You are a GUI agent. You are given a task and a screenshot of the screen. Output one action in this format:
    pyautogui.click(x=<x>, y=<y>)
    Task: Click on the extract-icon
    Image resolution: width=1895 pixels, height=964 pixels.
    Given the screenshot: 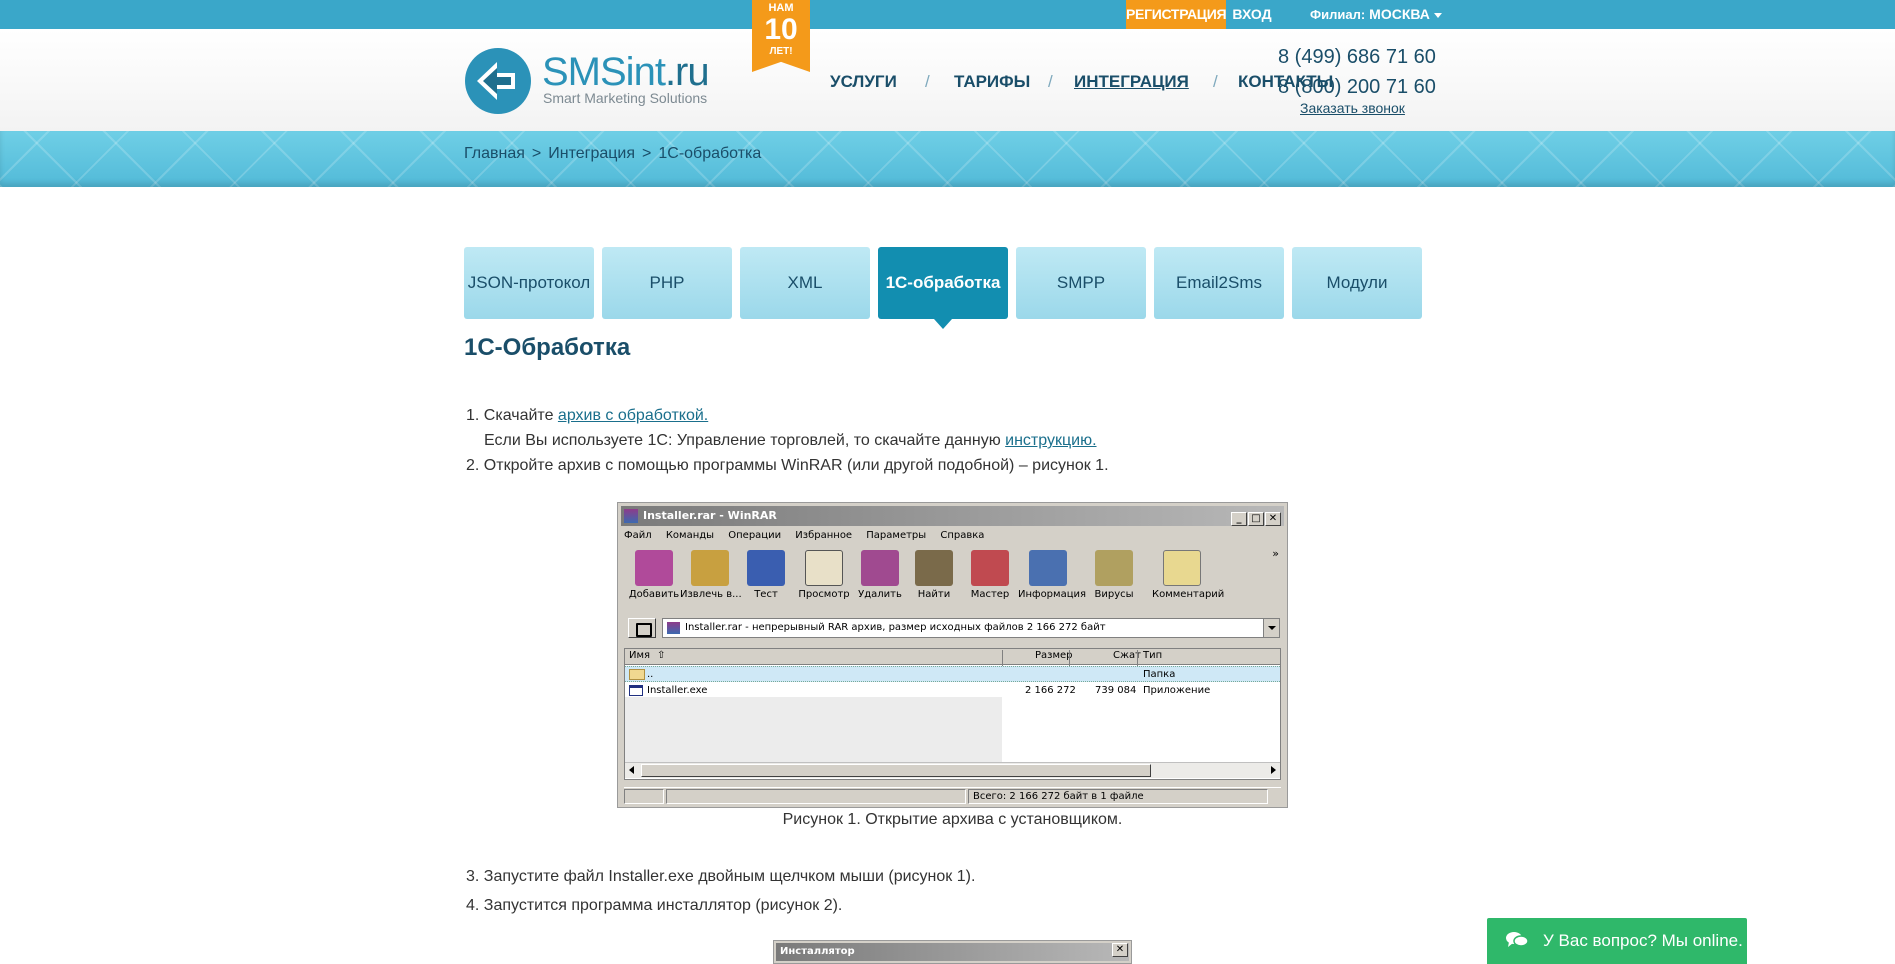 What is the action you would take?
    pyautogui.click(x=710, y=568)
    